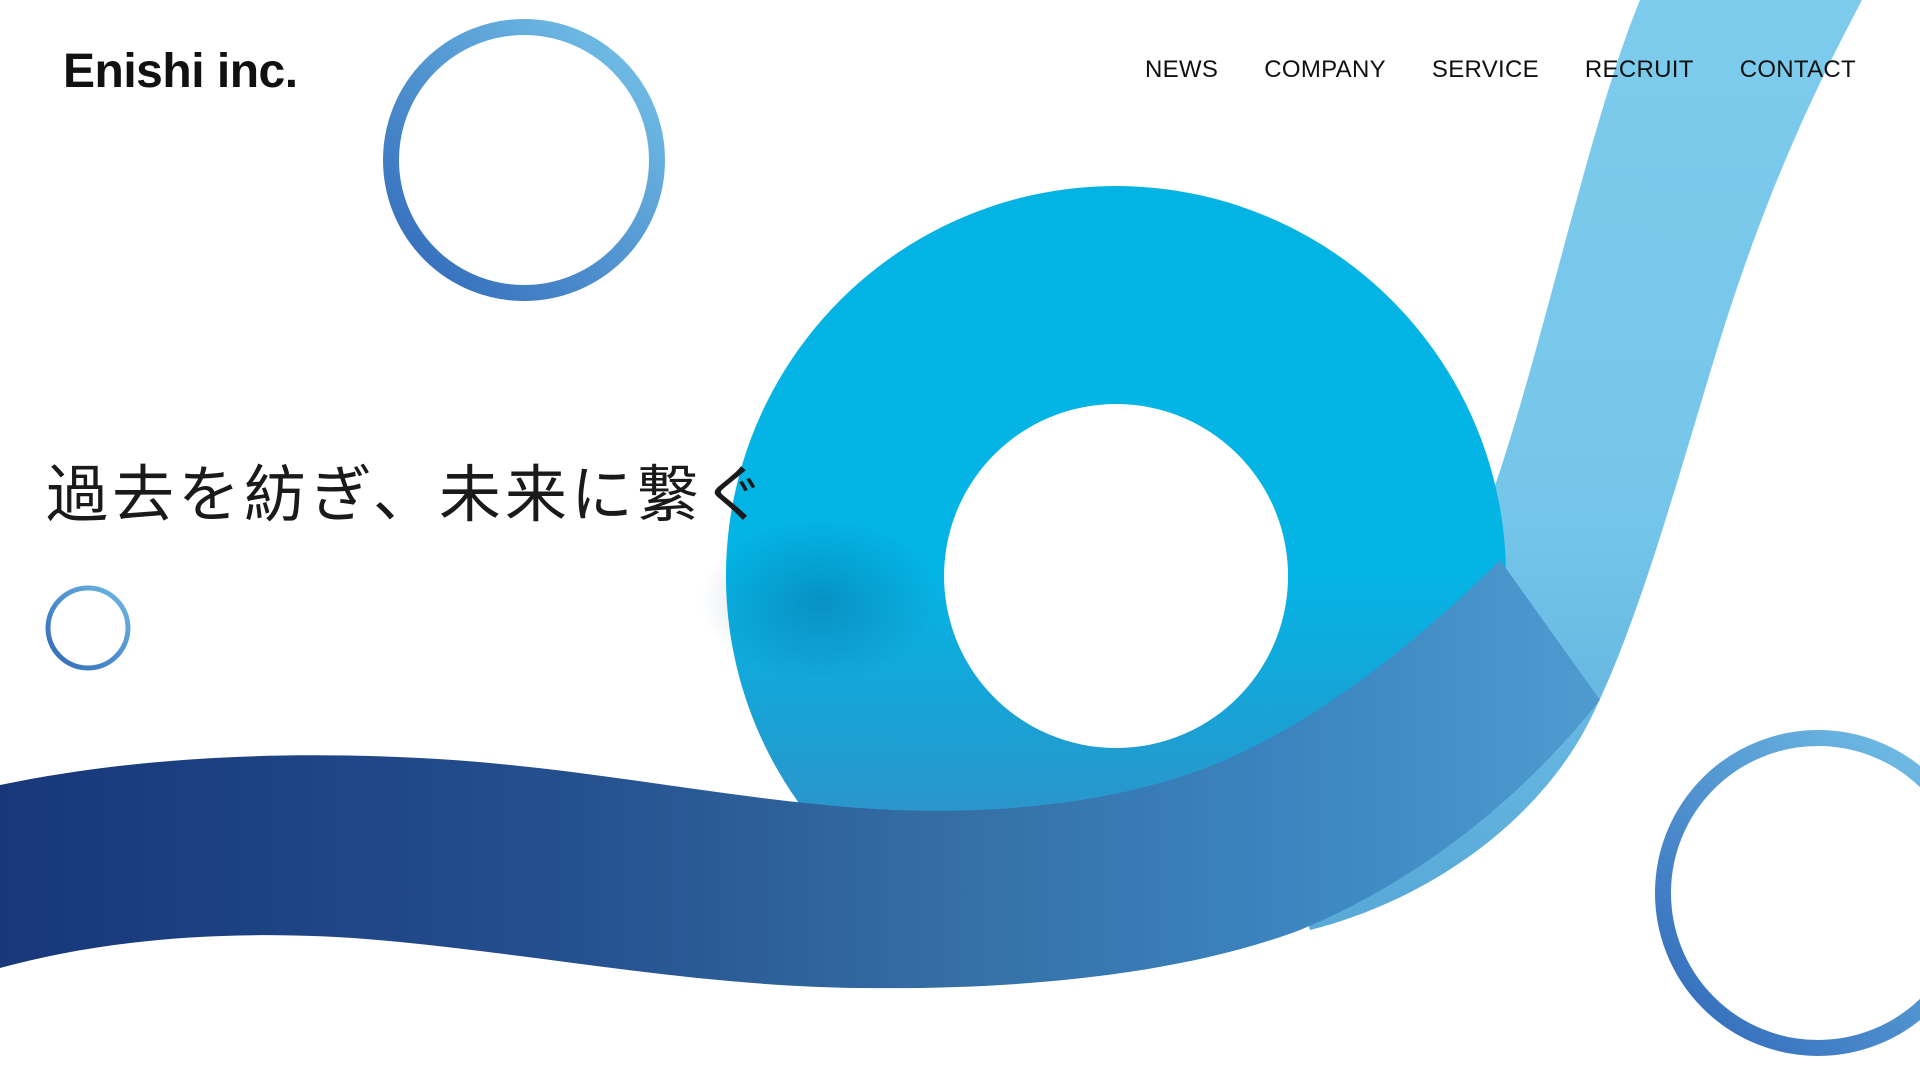  Describe the element at coordinates (1639, 70) in the screenshot. I see `nav-link-recruit: RECRUIT` at that location.